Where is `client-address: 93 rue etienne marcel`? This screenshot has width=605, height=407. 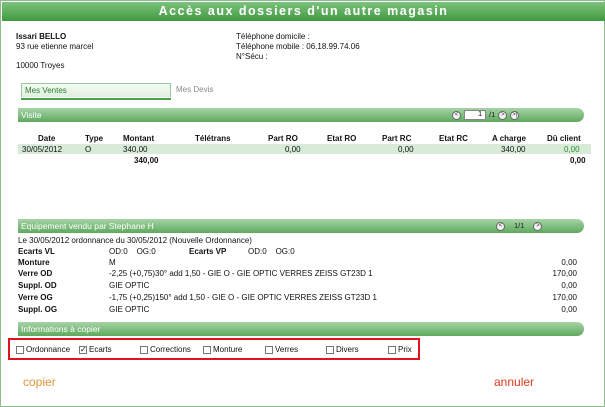 client-address: 93 rue etienne marcel is located at coordinates (55, 46).